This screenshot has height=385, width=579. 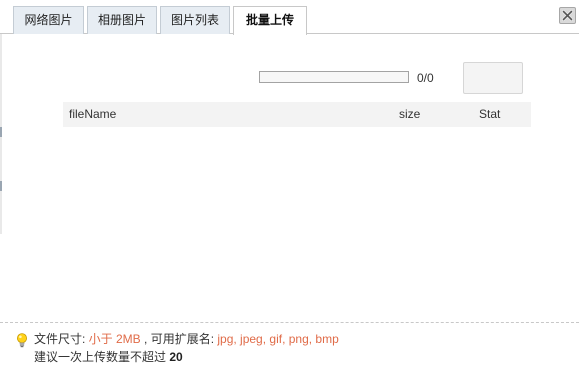 What do you see at coordinates (490, 114) in the screenshot?
I see `column-header-status: Stat` at bounding box center [490, 114].